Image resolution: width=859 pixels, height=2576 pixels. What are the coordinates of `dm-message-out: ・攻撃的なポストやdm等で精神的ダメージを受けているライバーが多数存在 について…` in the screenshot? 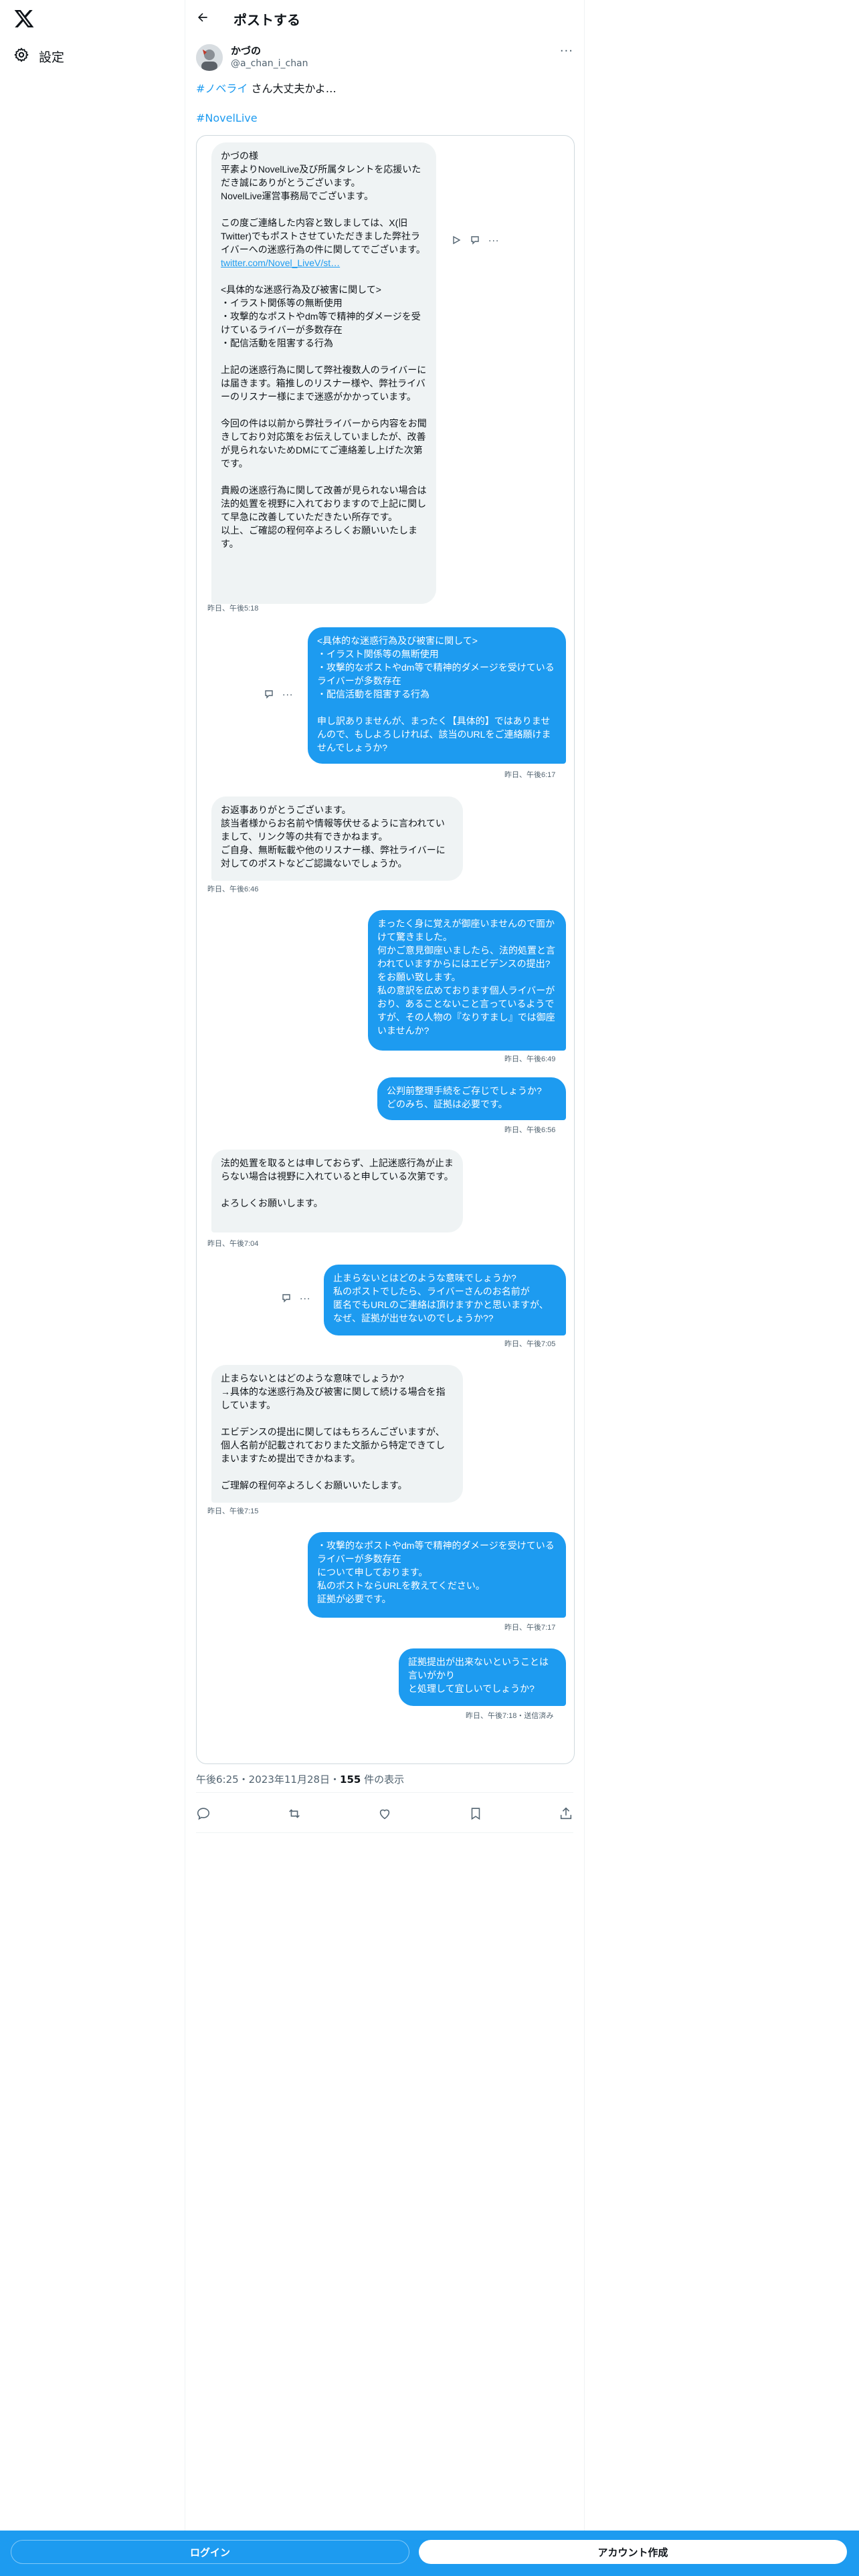 It's located at (437, 1575).